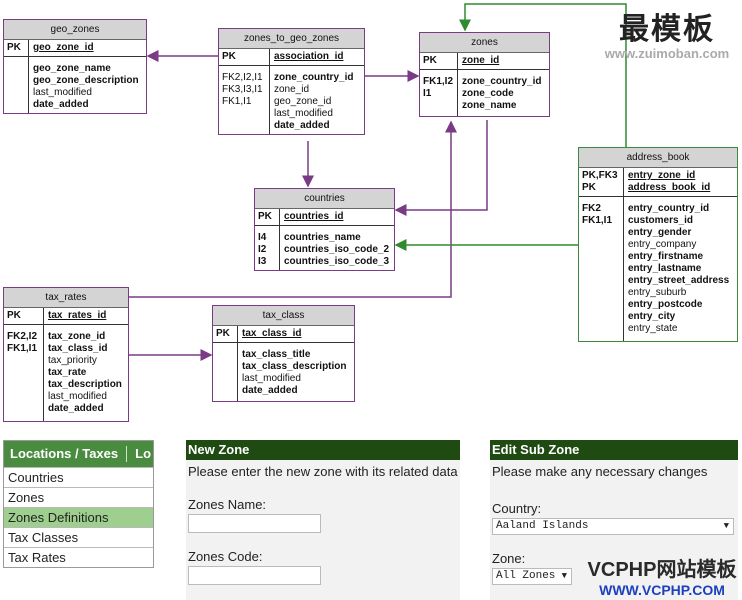  What do you see at coordinates (314, 216) in the screenshot?
I see `pk-column: countries_id` at bounding box center [314, 216].